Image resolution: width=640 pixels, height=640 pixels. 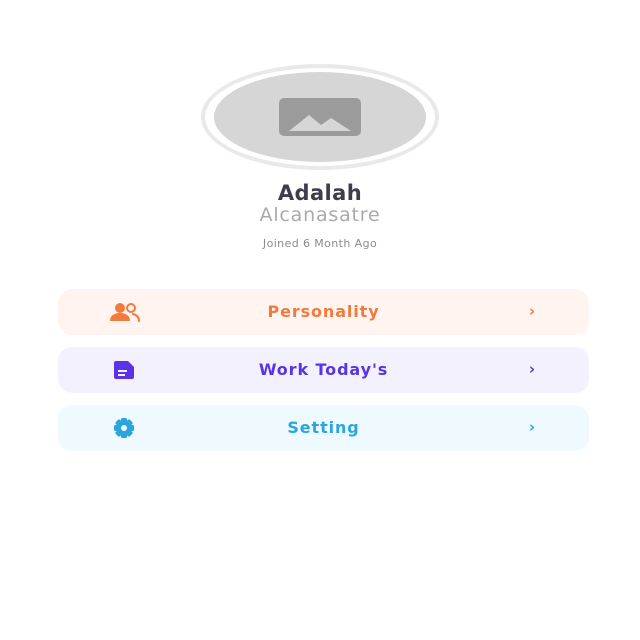 I want to click on menu-item-setting: Setting ›, so click(x=323, y=428).